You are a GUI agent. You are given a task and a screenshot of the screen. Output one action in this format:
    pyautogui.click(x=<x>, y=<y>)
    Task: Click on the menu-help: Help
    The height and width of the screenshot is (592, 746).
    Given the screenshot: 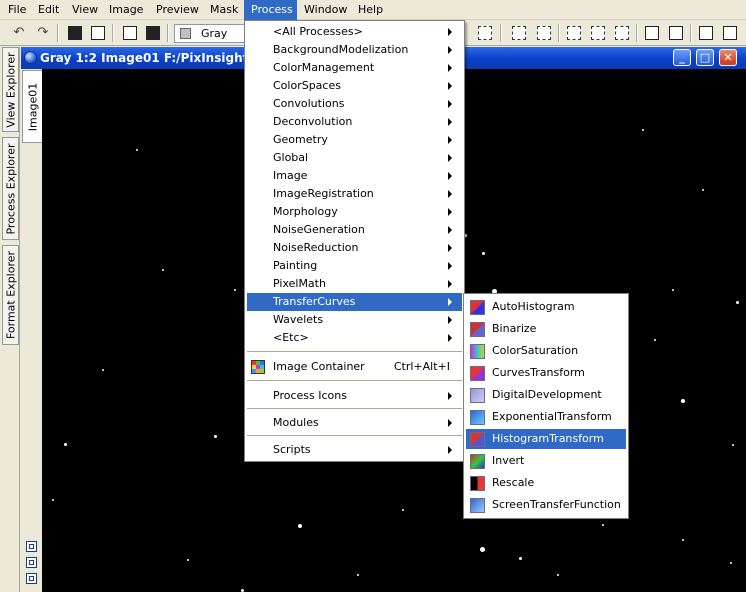 What is the action you would take?
    pyautogui.click(x=372, y=10)
    